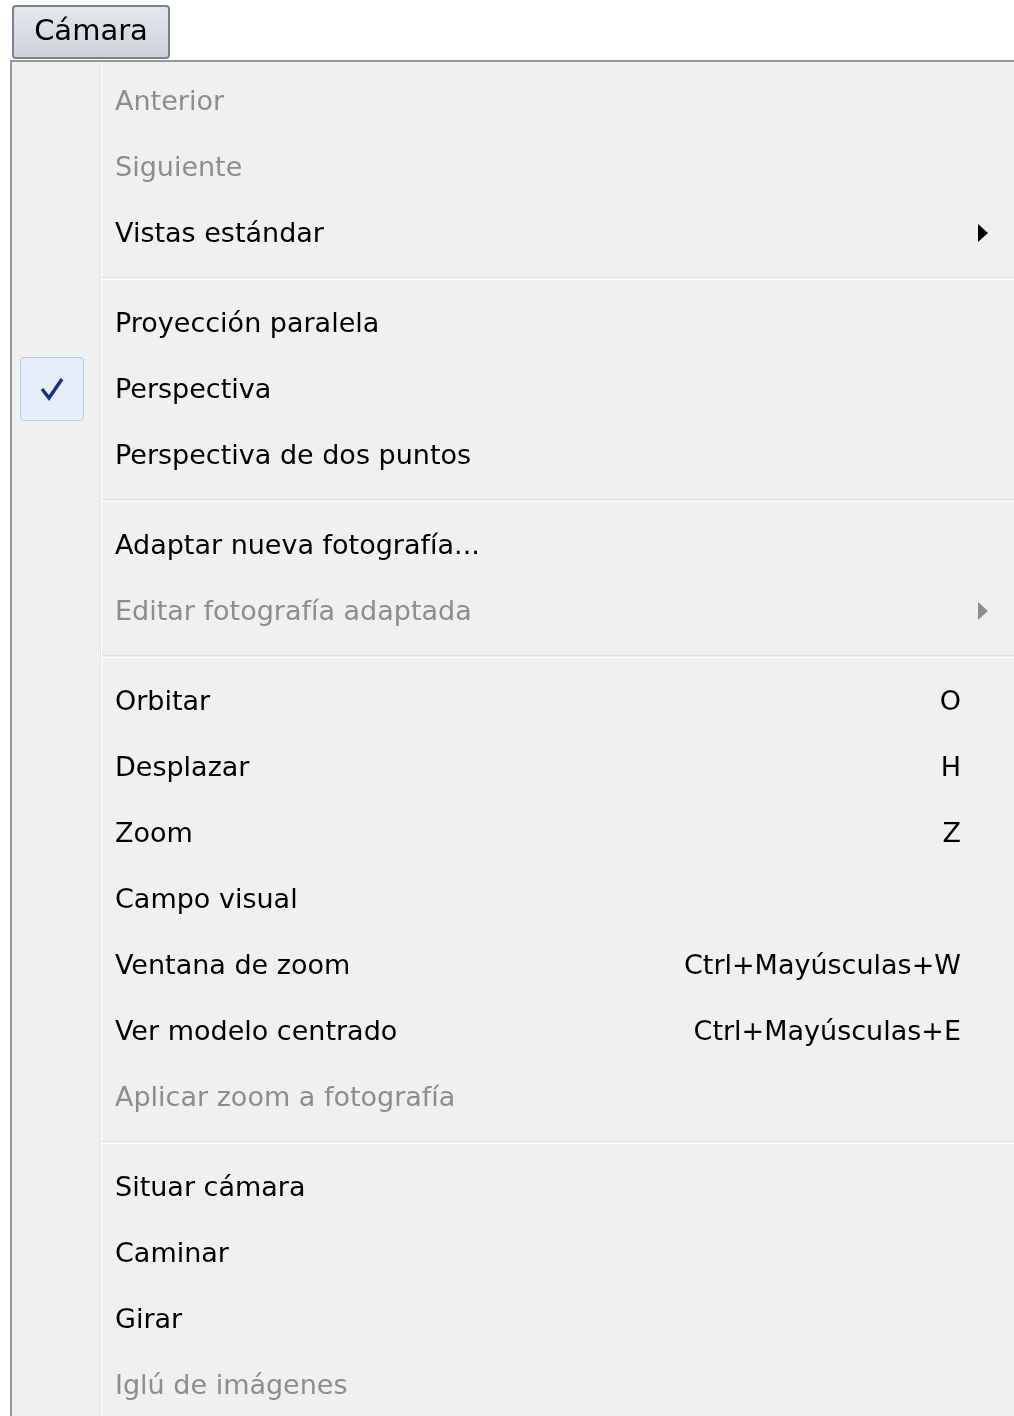 Image resolution: width=1014 pixels, height=1416 pixels. Describe the element at coordinates (172, 1253) in the screenshot. I see `menu-item: Caminar` at that location.